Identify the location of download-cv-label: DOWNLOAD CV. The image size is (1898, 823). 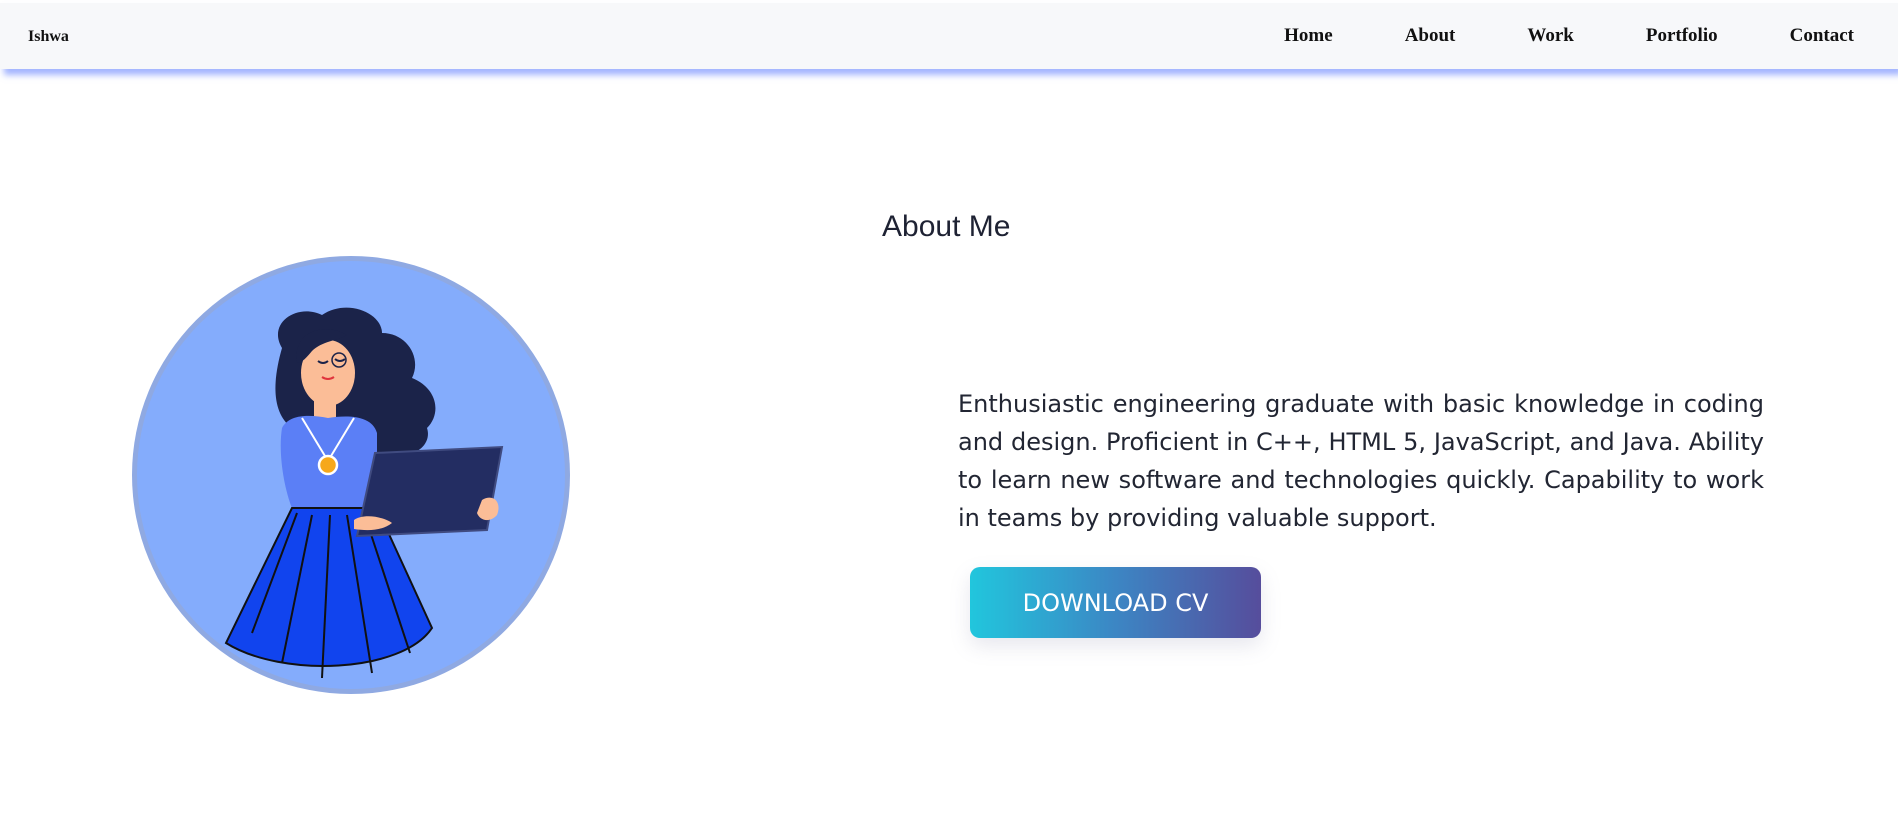
(1115, 602).